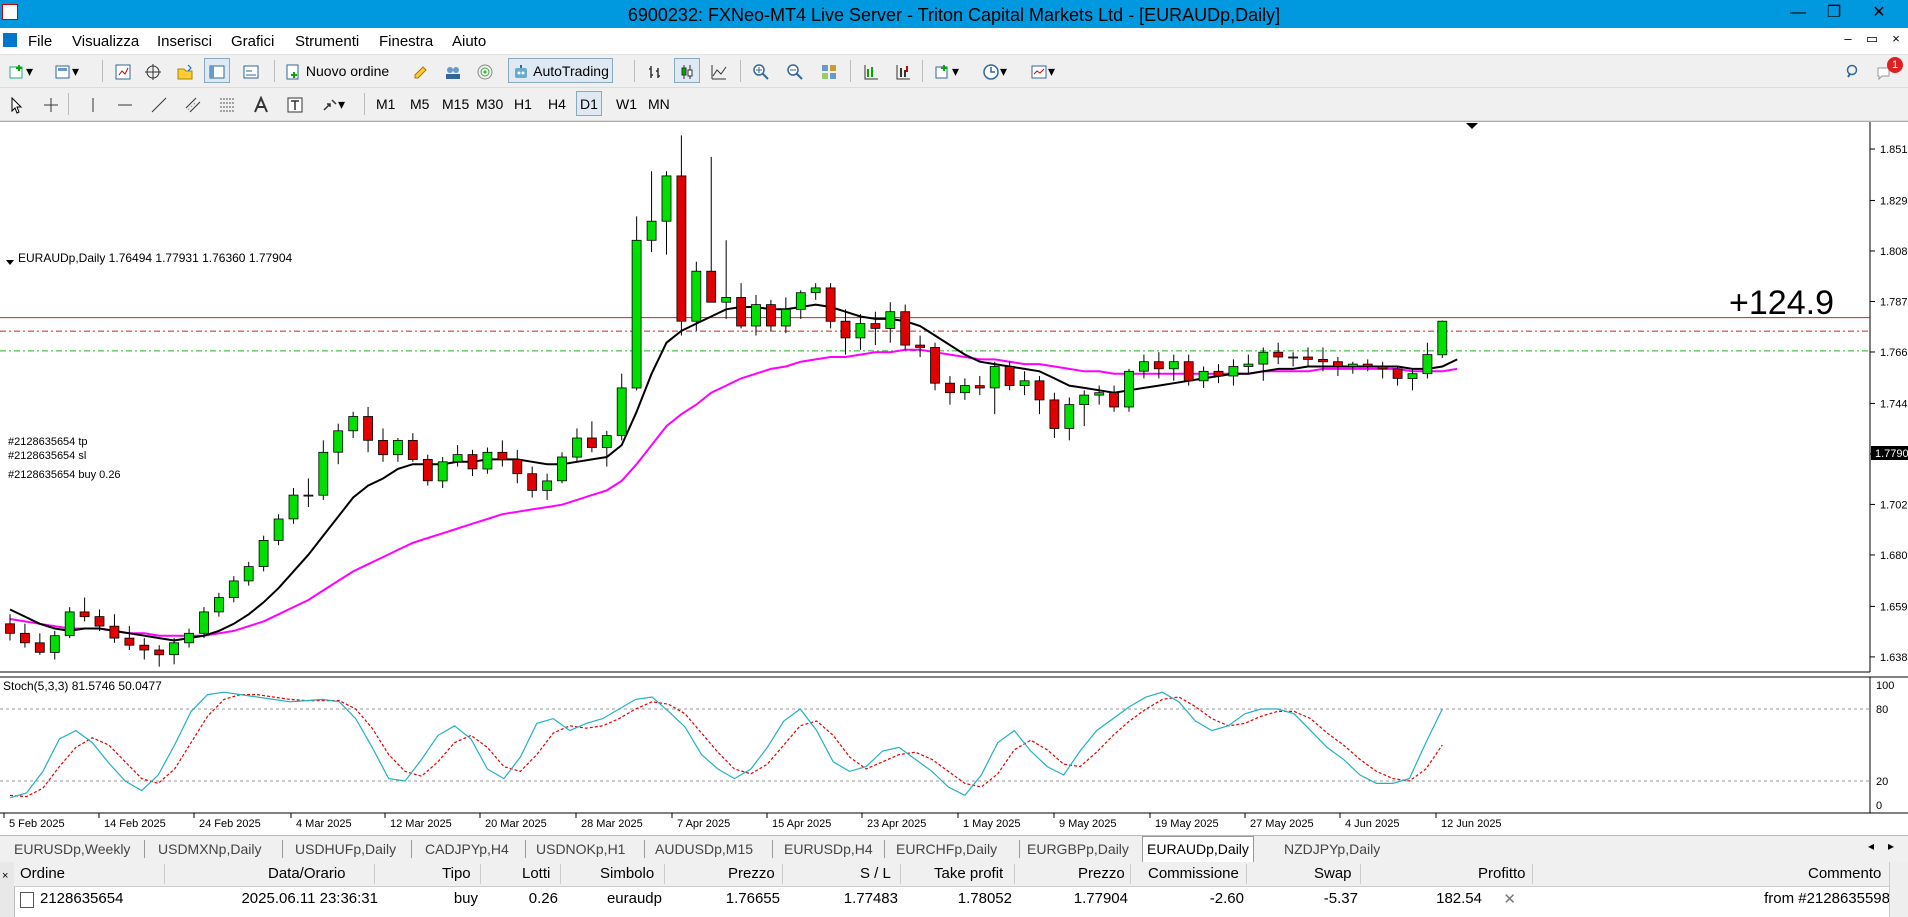  What do you see at coordinates (467, 849) in the screenshot?
I see `tab-cadjpyp-h4: CADJPYp,H4` at bounding box center [467, 849].